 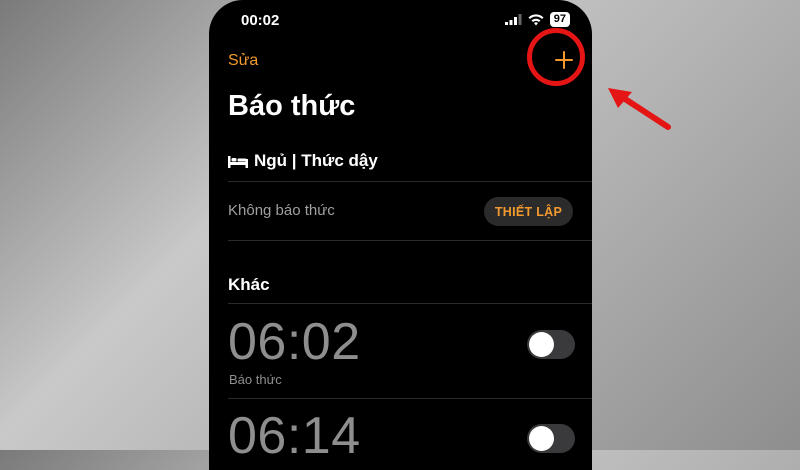 I want to click on status-bar: 00:02 97, so click(x=400, y=20).